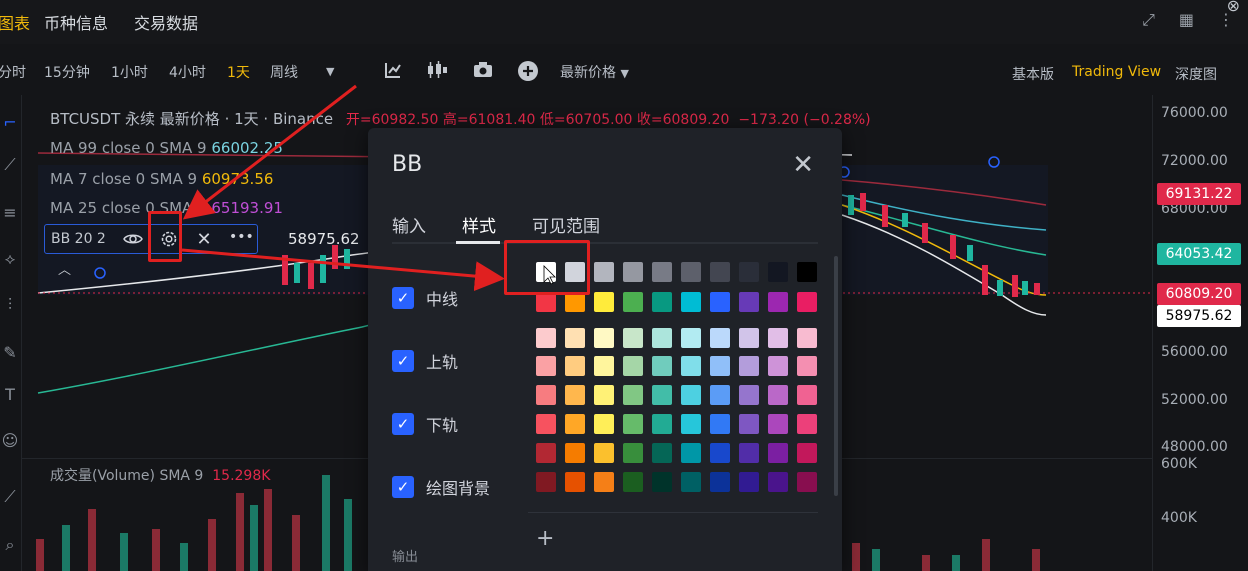 The width and height of the screenshot is (1248, 571). What do you see at coordinates (549, 275) in the screenshot?
I see `cursor-pointer-icon` at bounding box center [549, 275].